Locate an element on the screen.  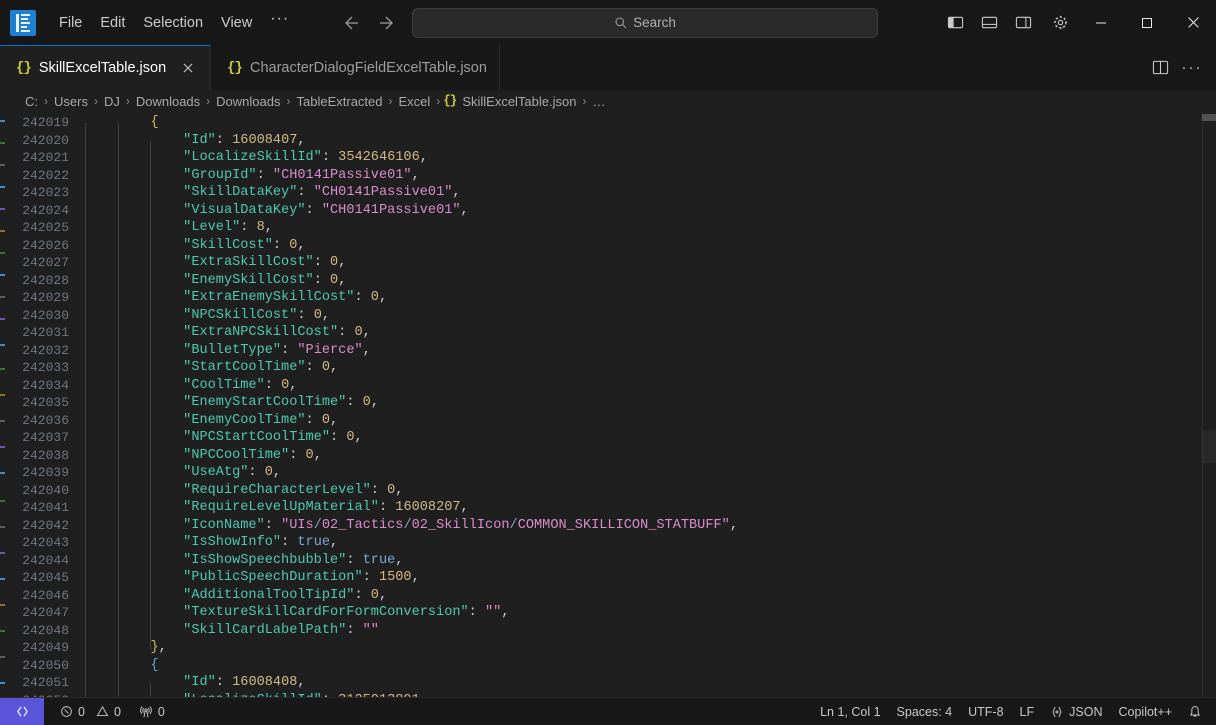
code-token: "CH0141Passive01" is located at coordinates (383, 192).